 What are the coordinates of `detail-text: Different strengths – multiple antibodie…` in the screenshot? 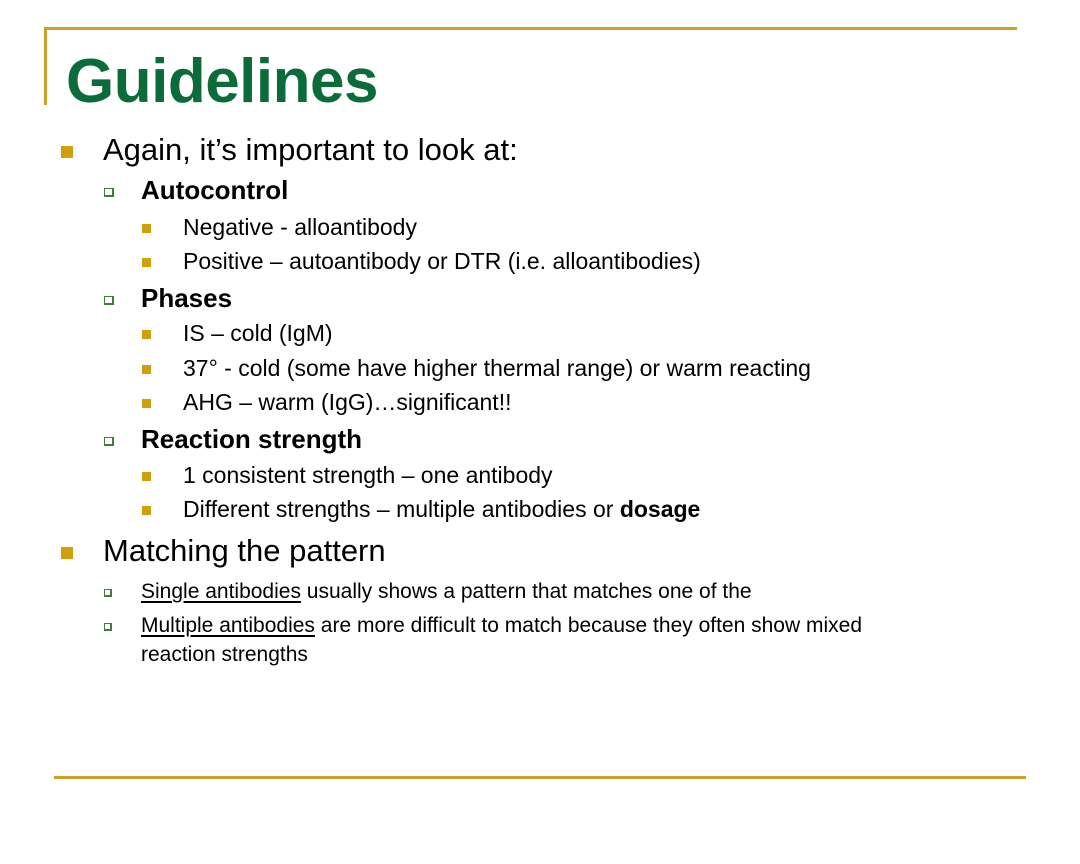 It's located at (441, 509).